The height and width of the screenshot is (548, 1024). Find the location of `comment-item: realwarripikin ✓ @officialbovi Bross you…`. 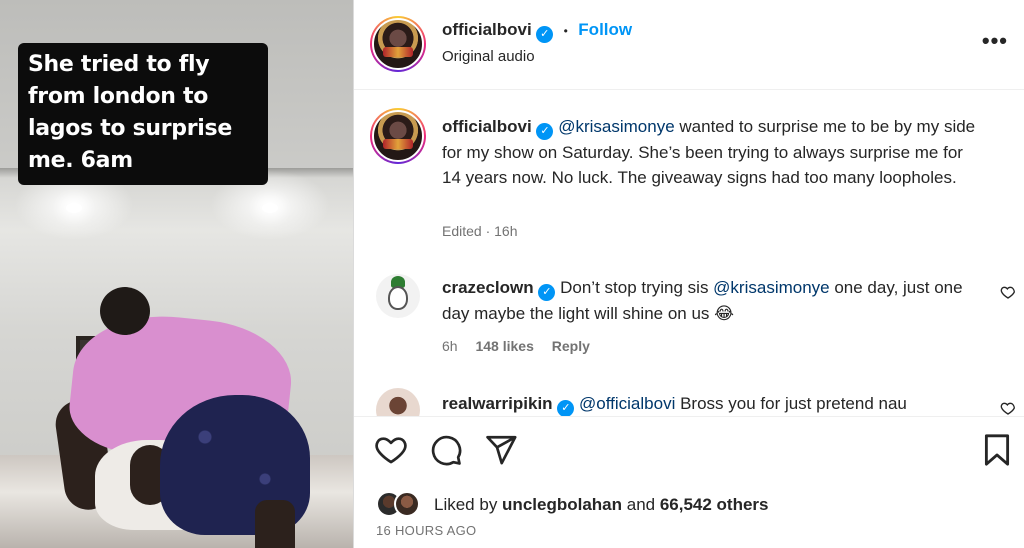

comment-item: realwarripikin ✓ @officialbovi Bross you… is located at coordinates (689, 402).